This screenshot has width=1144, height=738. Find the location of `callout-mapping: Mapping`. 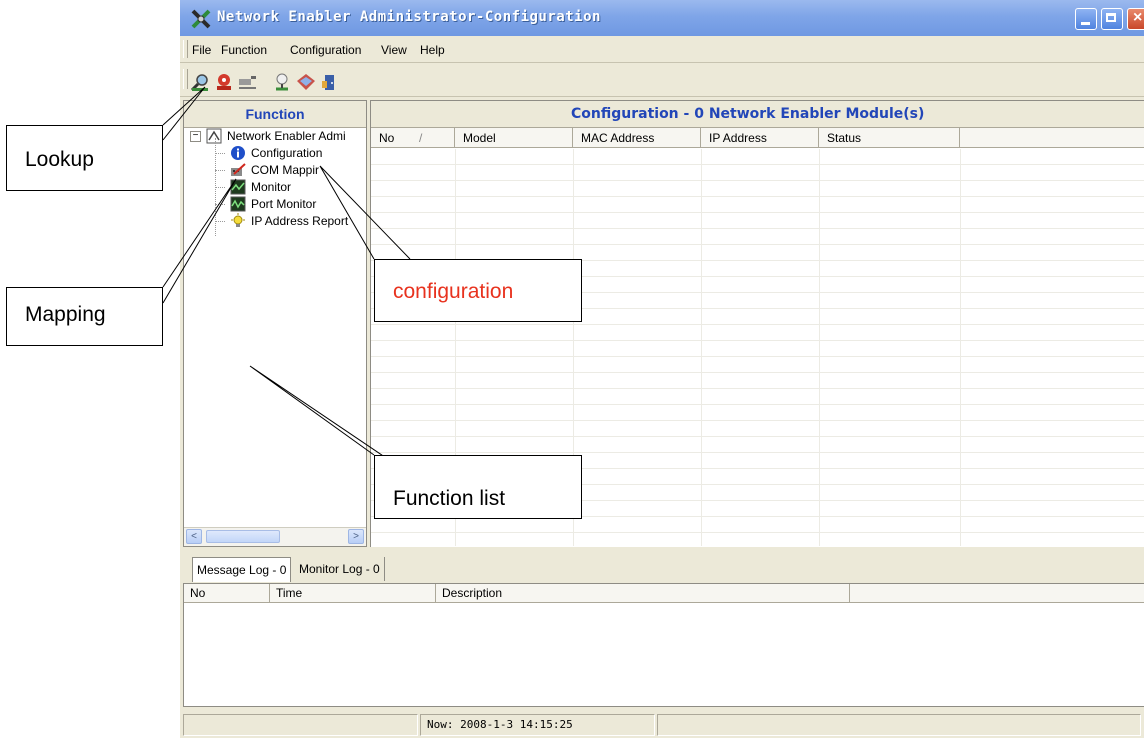

callout-mapping: Mapping is located at coordinates (84, 316).